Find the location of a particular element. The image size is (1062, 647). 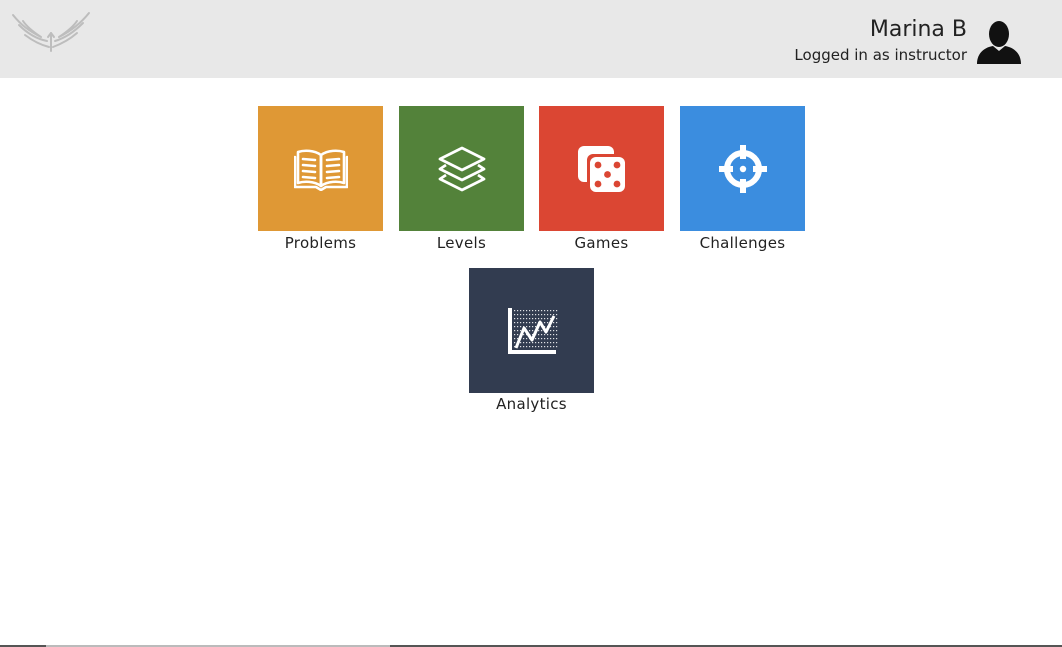

tile-label-games: Games is located at coordinates (601, 243).